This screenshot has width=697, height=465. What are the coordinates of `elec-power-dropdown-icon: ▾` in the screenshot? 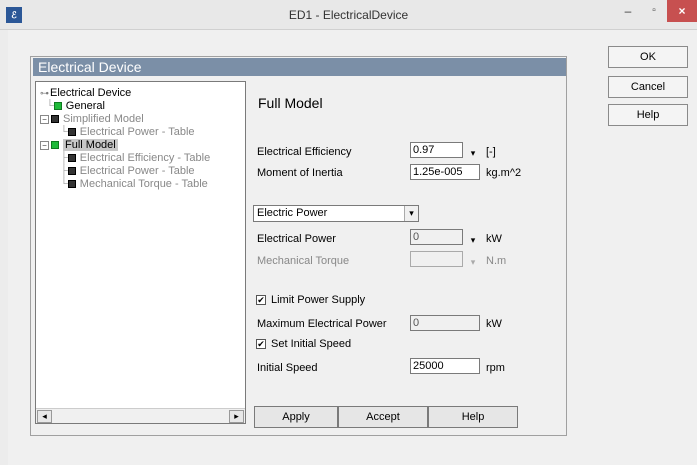 It's located at (473, 240).